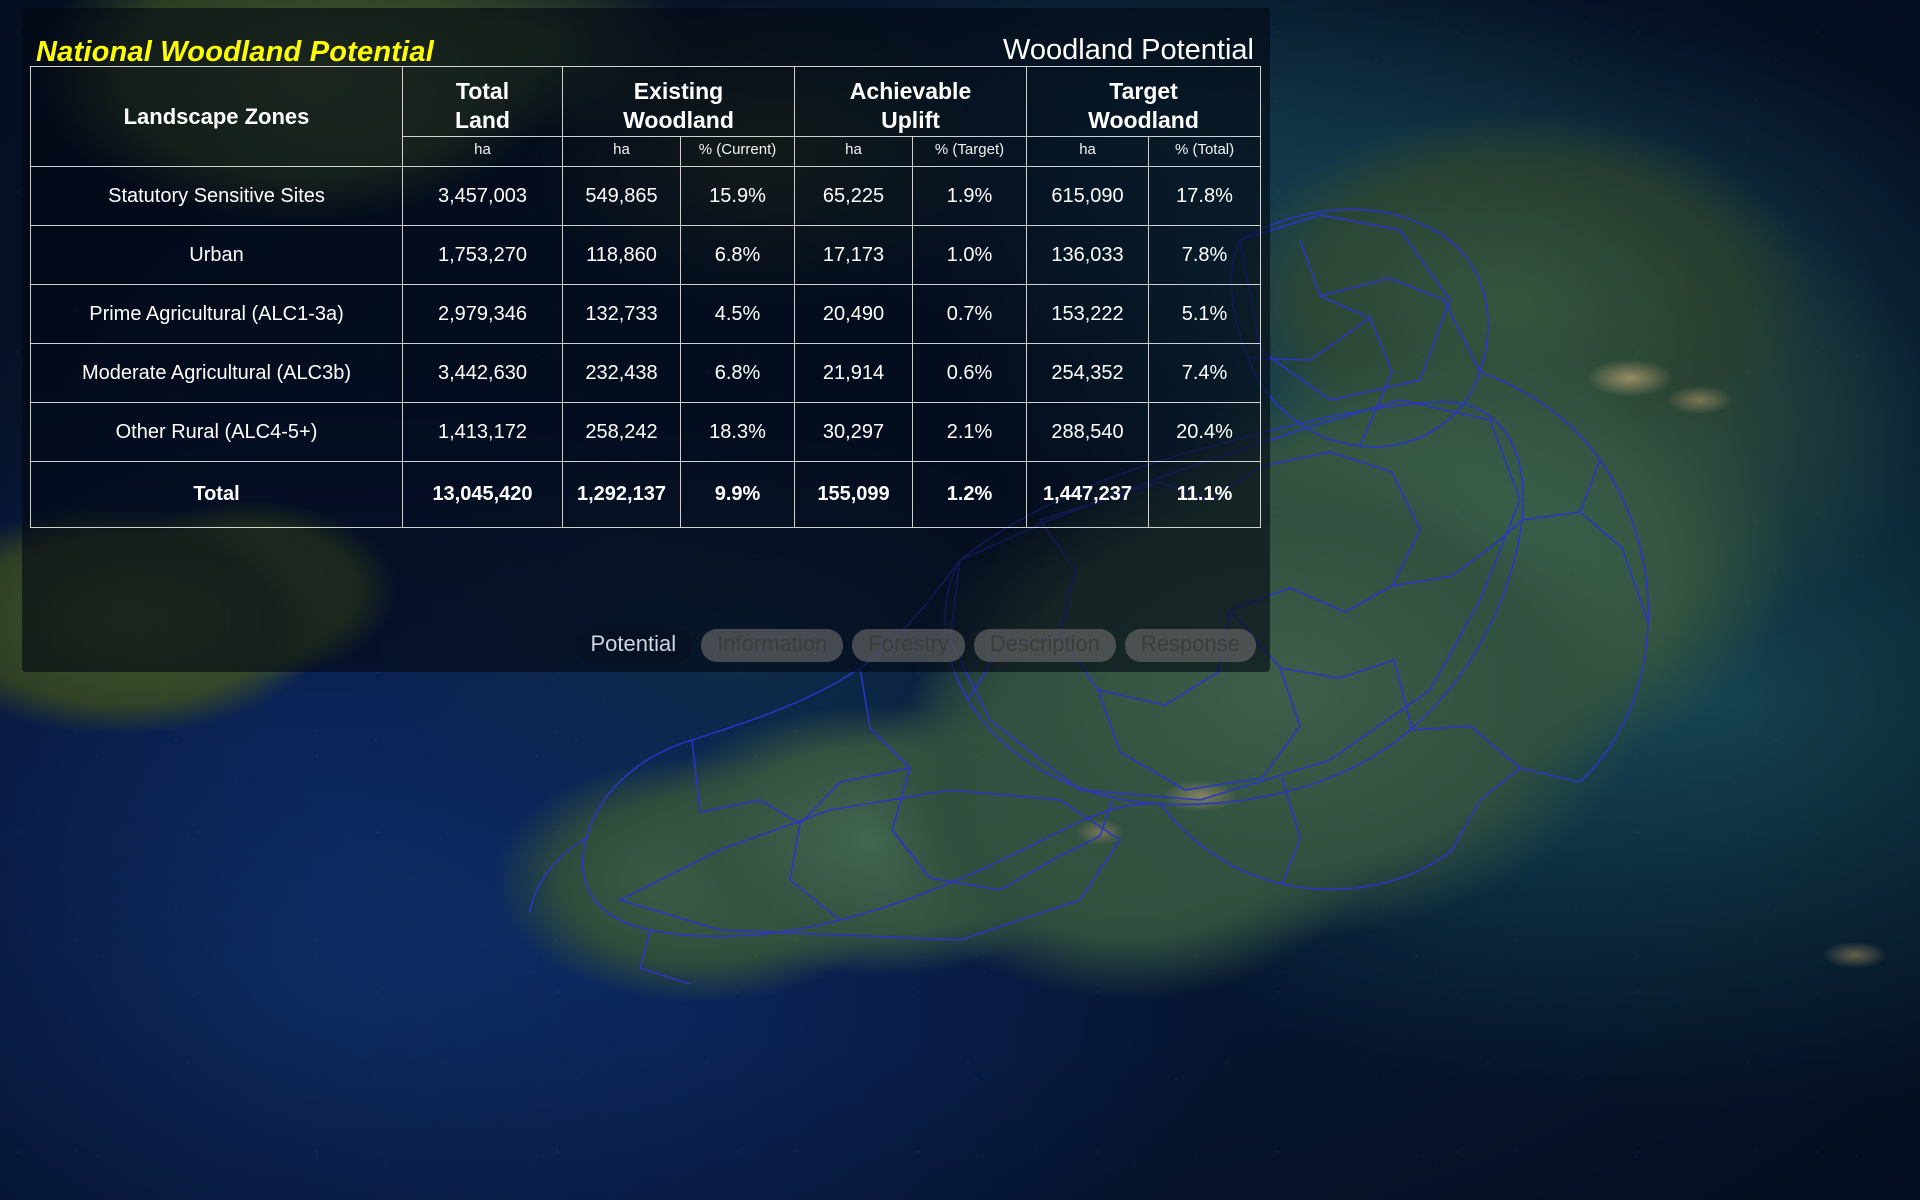 The width and height of the screenshot is (1920, 1200). I want to click on cell-uplift-pct: 1.2%, so click(970, 495).